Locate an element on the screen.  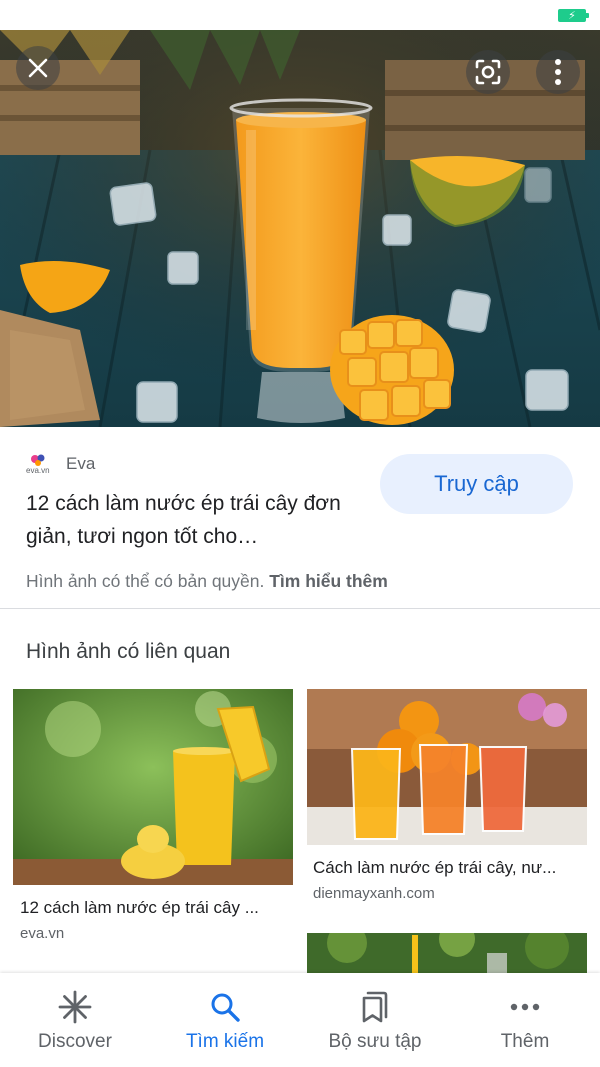
related-image-card is located at coordinates (447, 953).